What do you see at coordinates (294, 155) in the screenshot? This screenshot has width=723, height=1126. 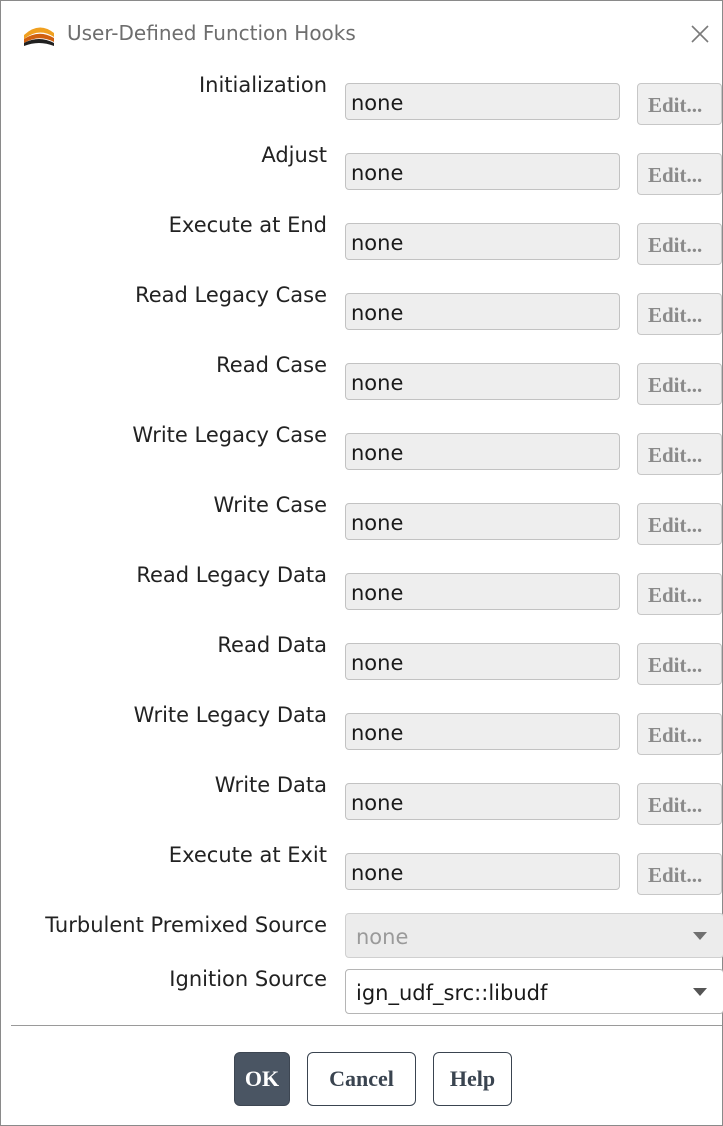 I see `hook-label: Adjust` at bounding box center [294, 155].